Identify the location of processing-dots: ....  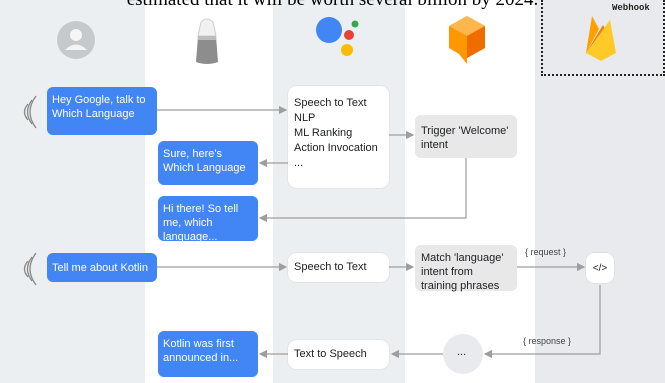
(462, 352).